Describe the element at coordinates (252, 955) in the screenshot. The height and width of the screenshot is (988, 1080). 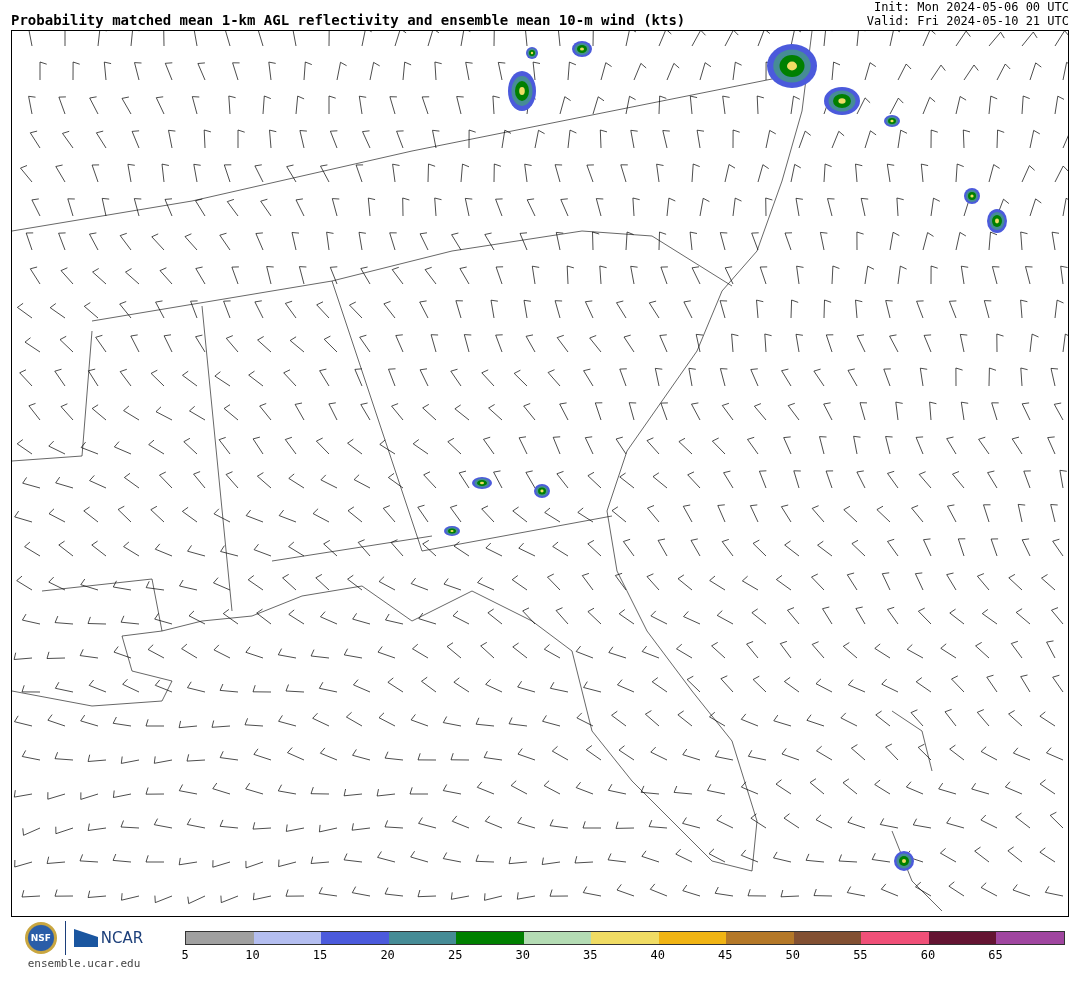
I see `colorbar-tick-label: 10` at that location.